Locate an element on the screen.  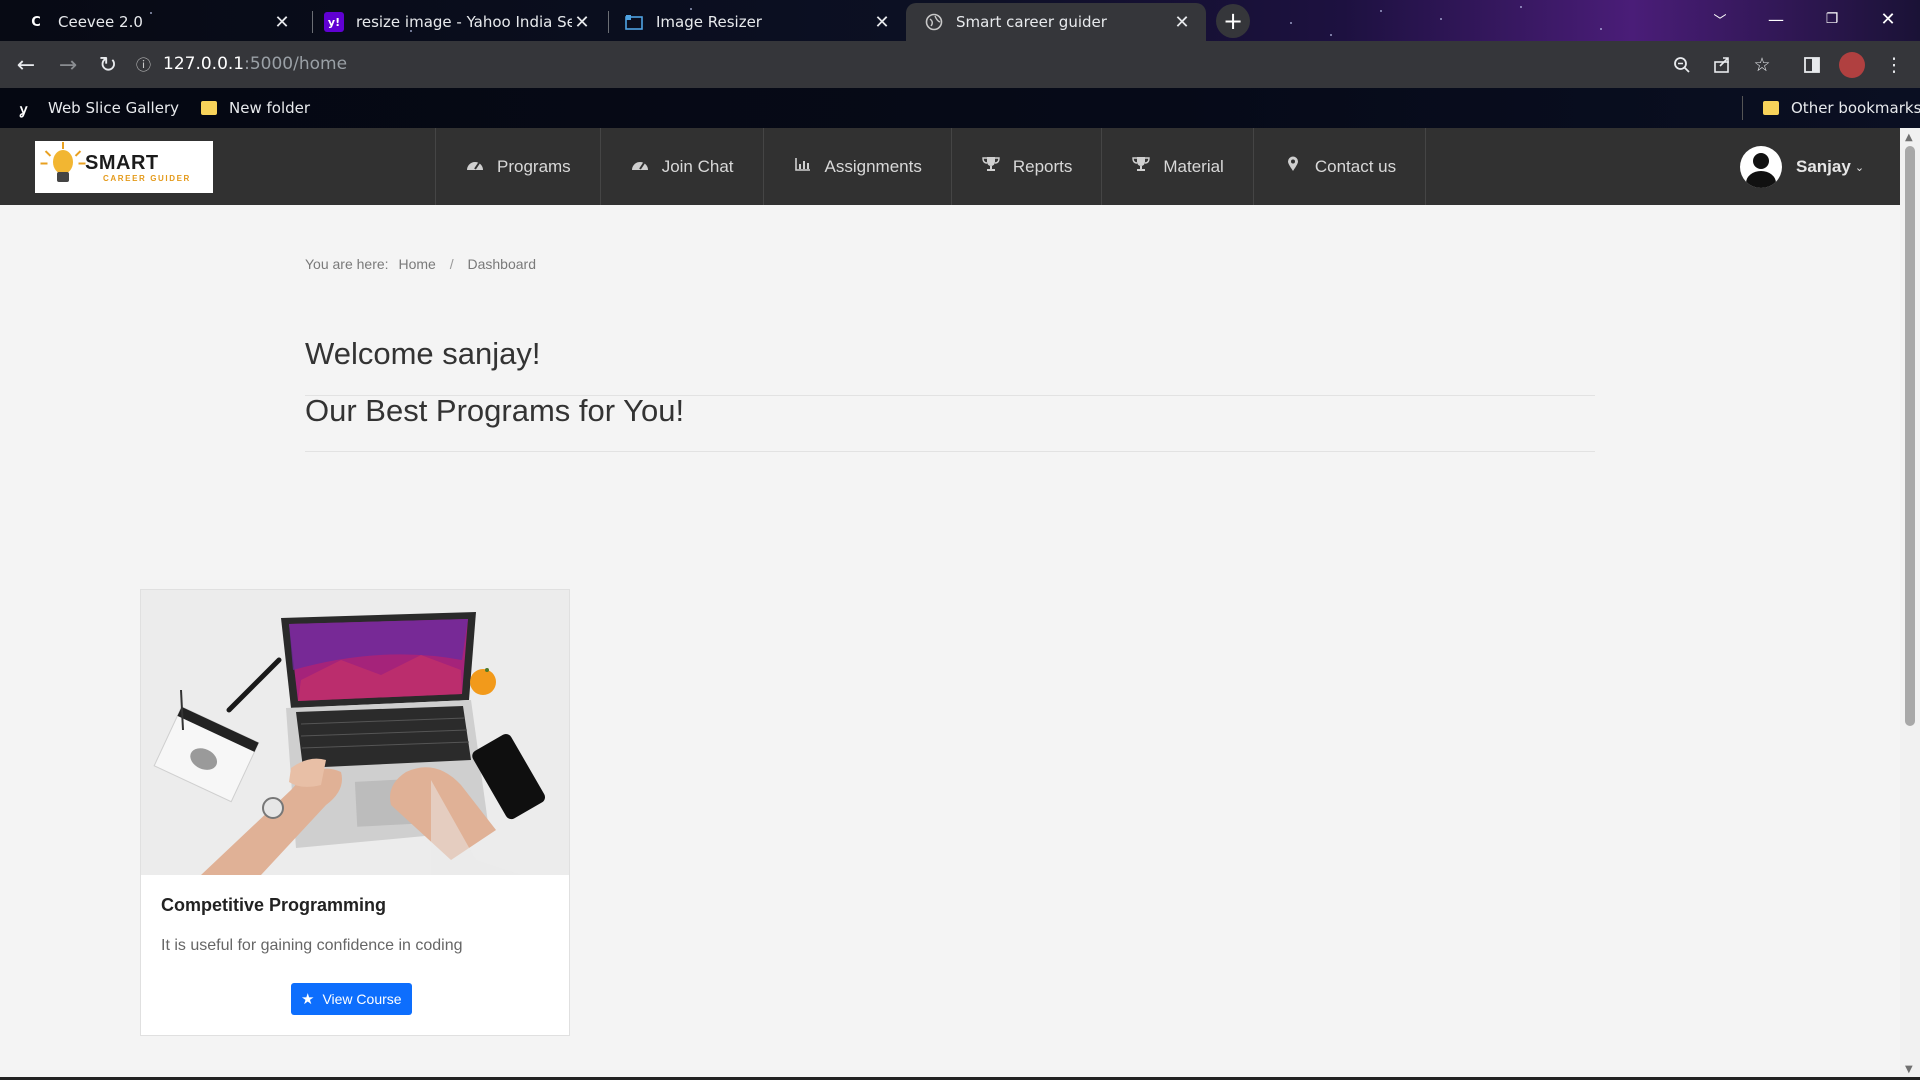
scrollbar-thumb is located at coordinates (1910, 436).